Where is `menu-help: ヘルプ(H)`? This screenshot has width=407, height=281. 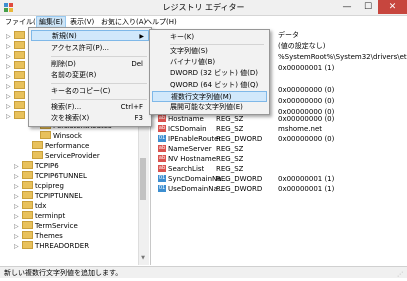 menu-help: ヘルプ(H) is located at coordinates (161, 22).